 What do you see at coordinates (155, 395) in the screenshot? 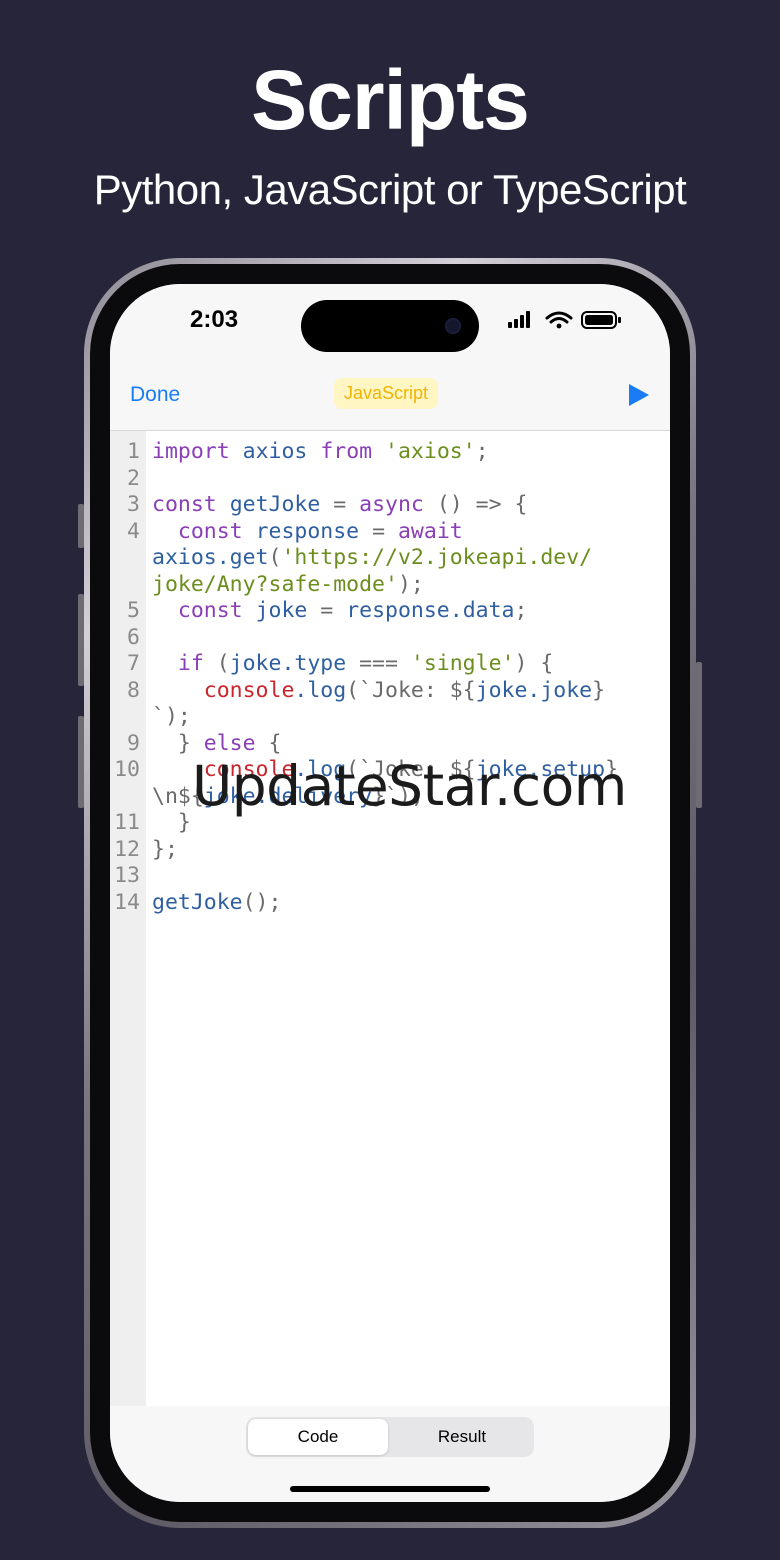
I see `done-button: Done` at bounding box center [155, 395].